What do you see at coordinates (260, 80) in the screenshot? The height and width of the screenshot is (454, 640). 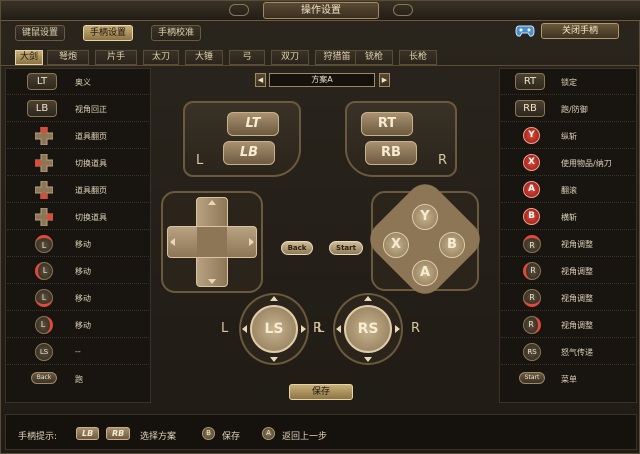 I see `scheme-prev-button: ◀` at bounding box center [260, 80].